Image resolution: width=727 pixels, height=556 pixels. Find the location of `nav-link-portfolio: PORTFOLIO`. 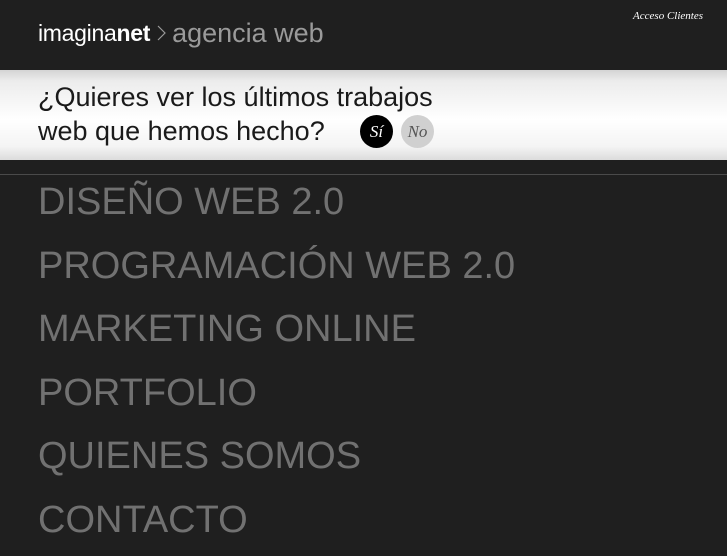

nav-link-portfolio: PORTFOLIO is located at coordinates (147, 393).